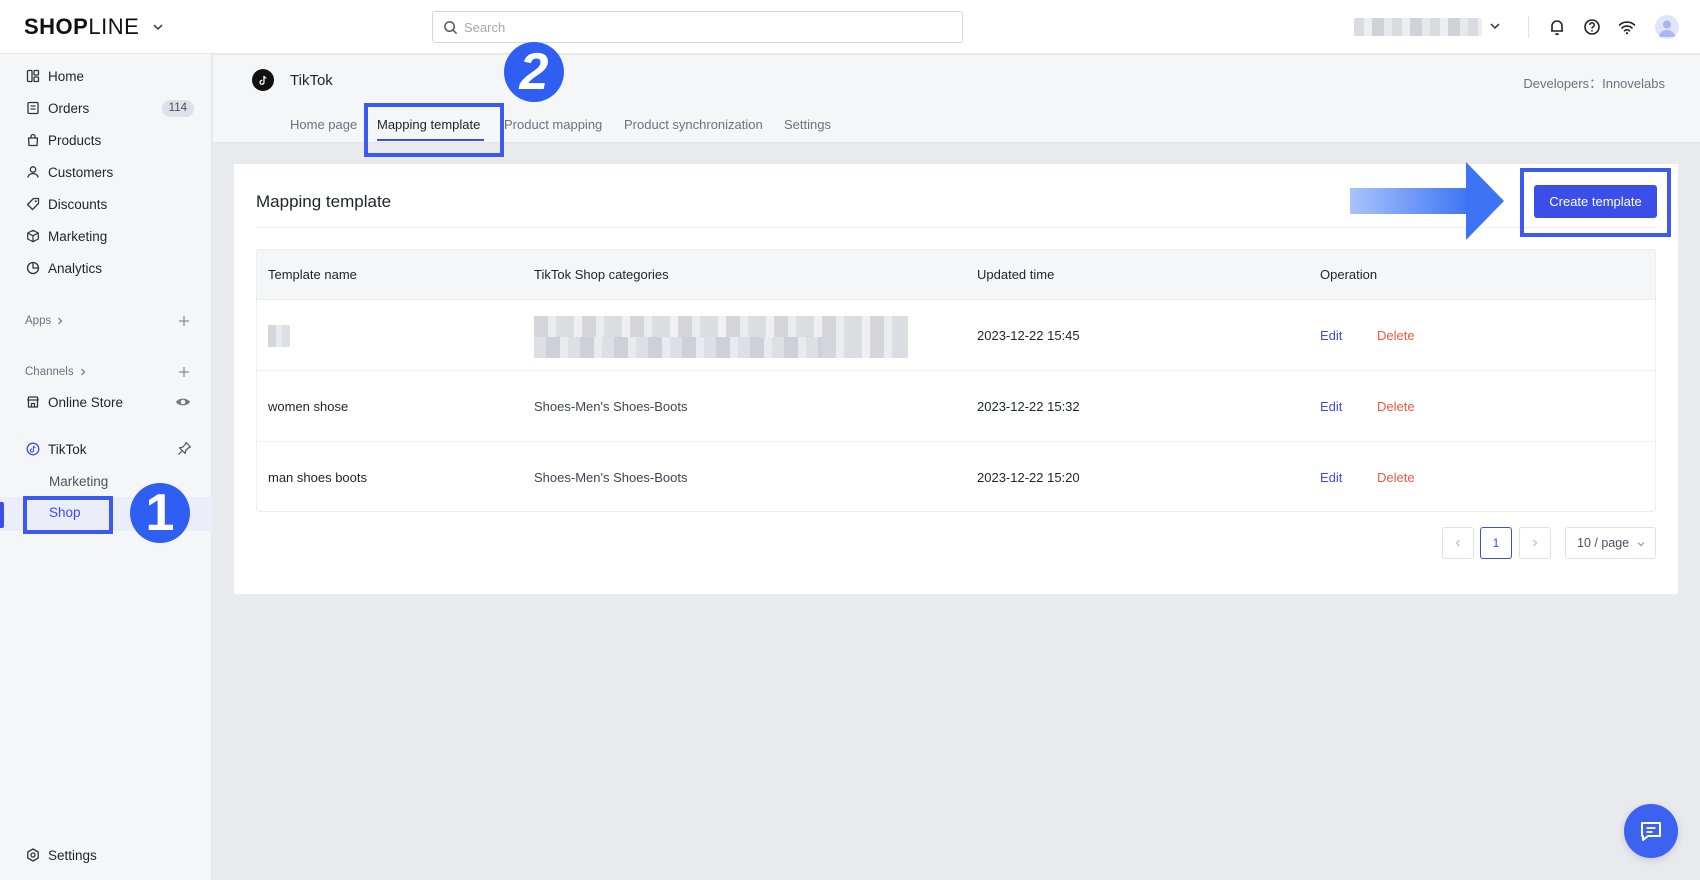 The height and width of the screenshot is (880, 1700). Describe the element at coordinates (1603, 543) in the screenshot. I see `page-size-value: 10 / page` at that location.